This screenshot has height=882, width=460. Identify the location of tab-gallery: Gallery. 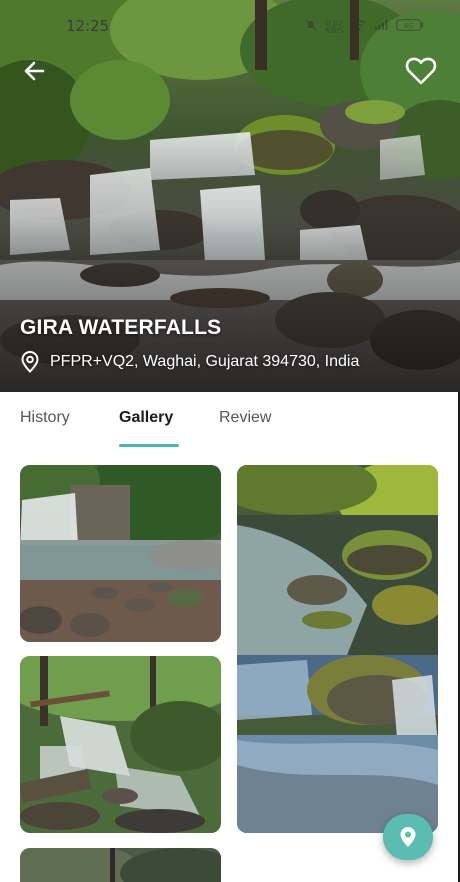
(146, 418).